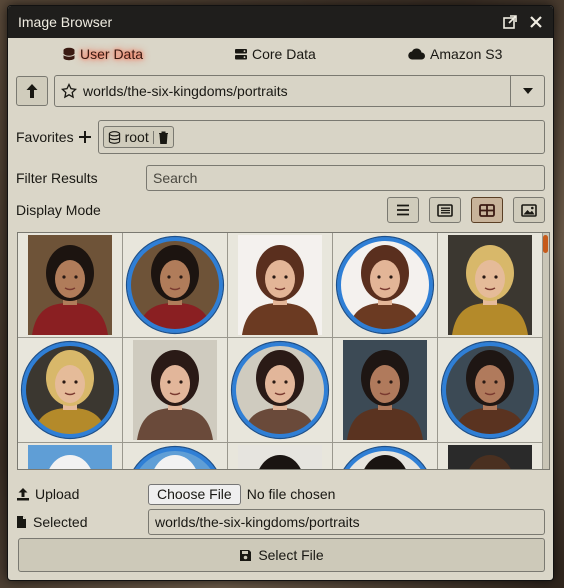 Image resolution: width=564 pixels, height=588 pixels. Describe the element at coordinates (321, 137) in the screenshot. I see `favorites-list: root` at that location.